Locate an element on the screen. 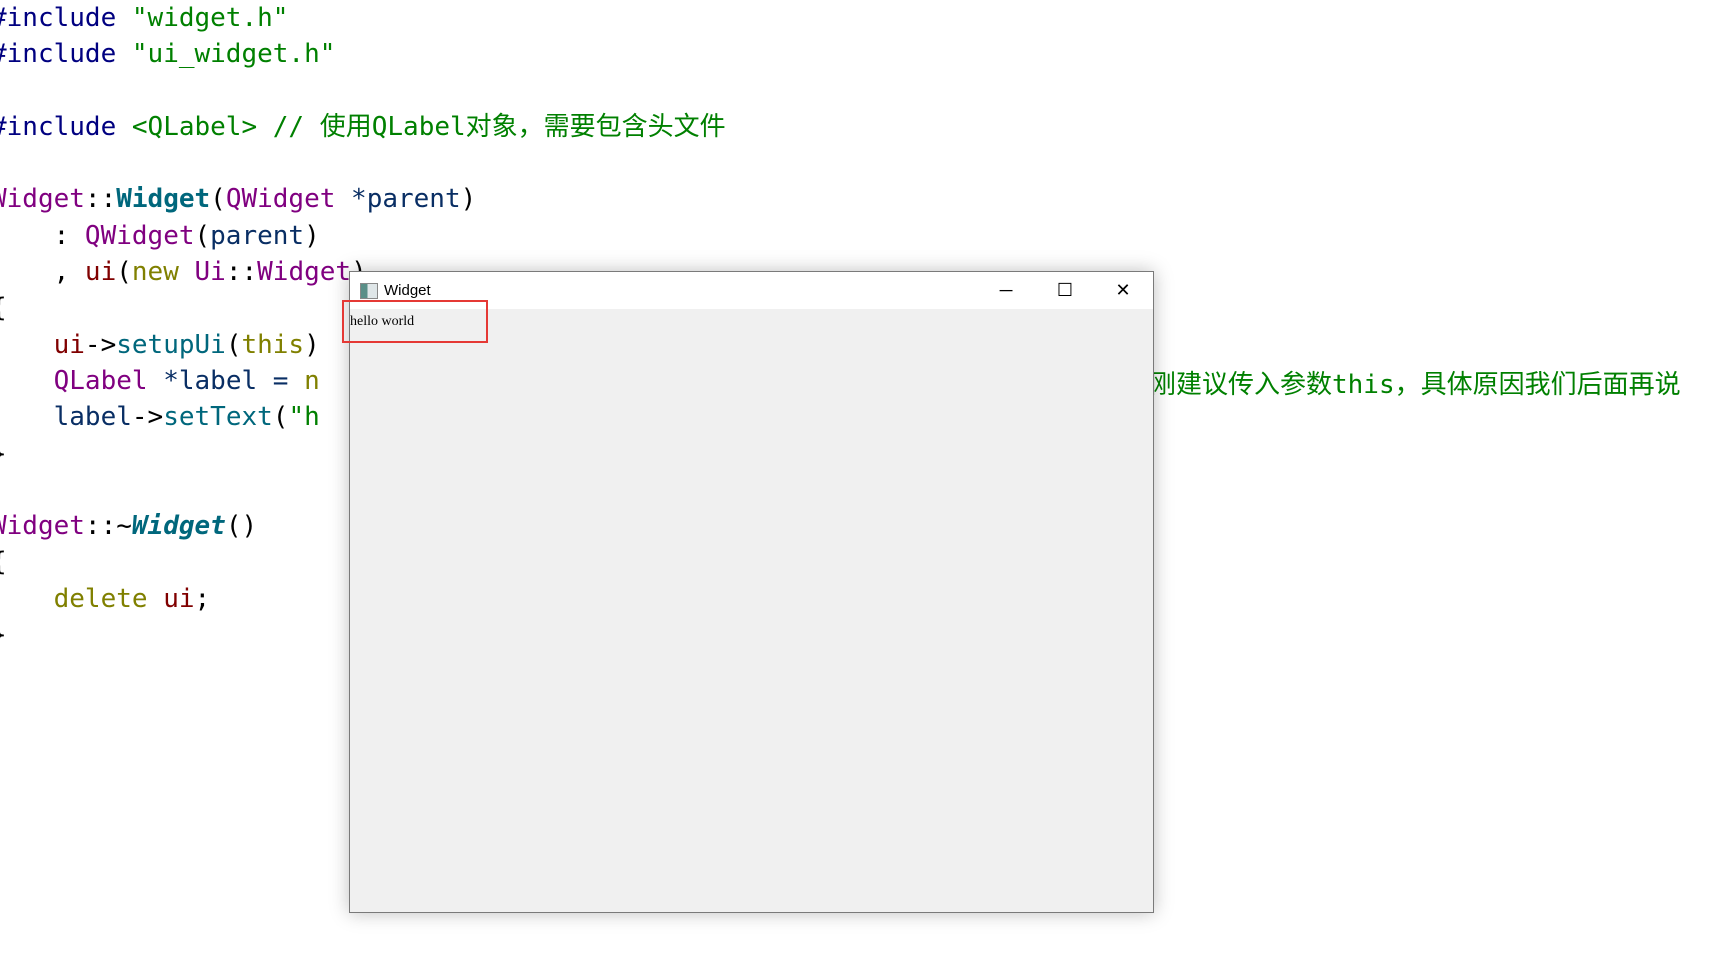  code-token: ; is located at coordinates (202, 598).